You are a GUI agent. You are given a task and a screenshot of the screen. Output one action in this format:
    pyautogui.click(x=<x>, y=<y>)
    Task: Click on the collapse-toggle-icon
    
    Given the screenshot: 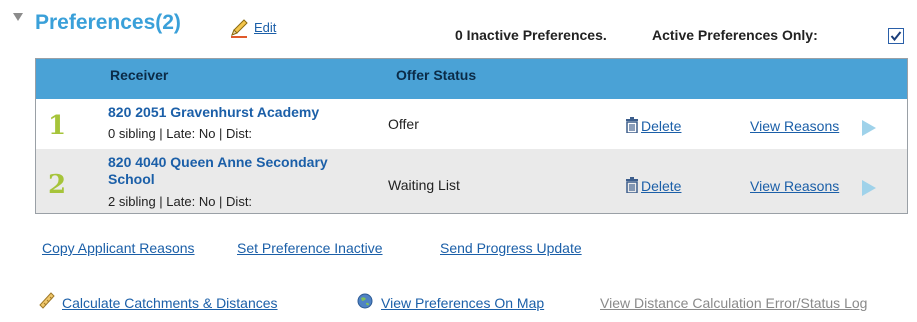 What is the action you would take?
    pyautogui.click(x=18, y=17)
    